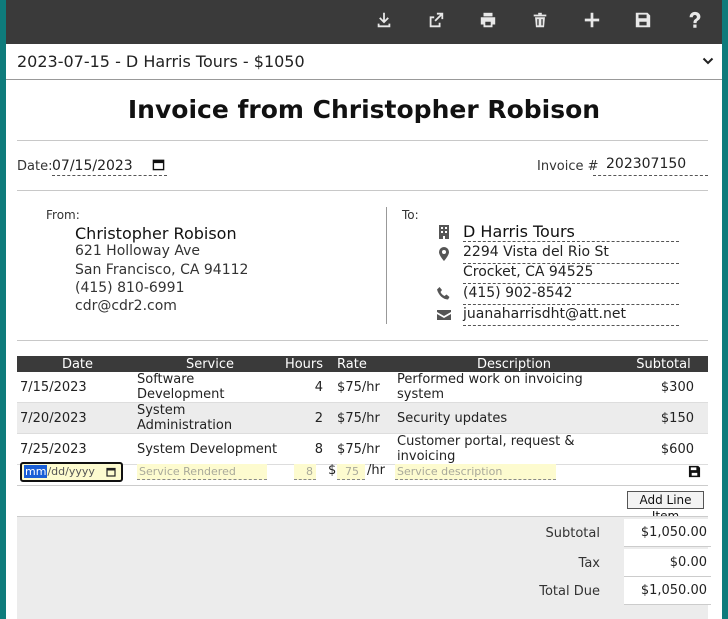  Describe the element at coordinates (589, 563) in the screenshot. I see `tax-label: Tax` at that location.